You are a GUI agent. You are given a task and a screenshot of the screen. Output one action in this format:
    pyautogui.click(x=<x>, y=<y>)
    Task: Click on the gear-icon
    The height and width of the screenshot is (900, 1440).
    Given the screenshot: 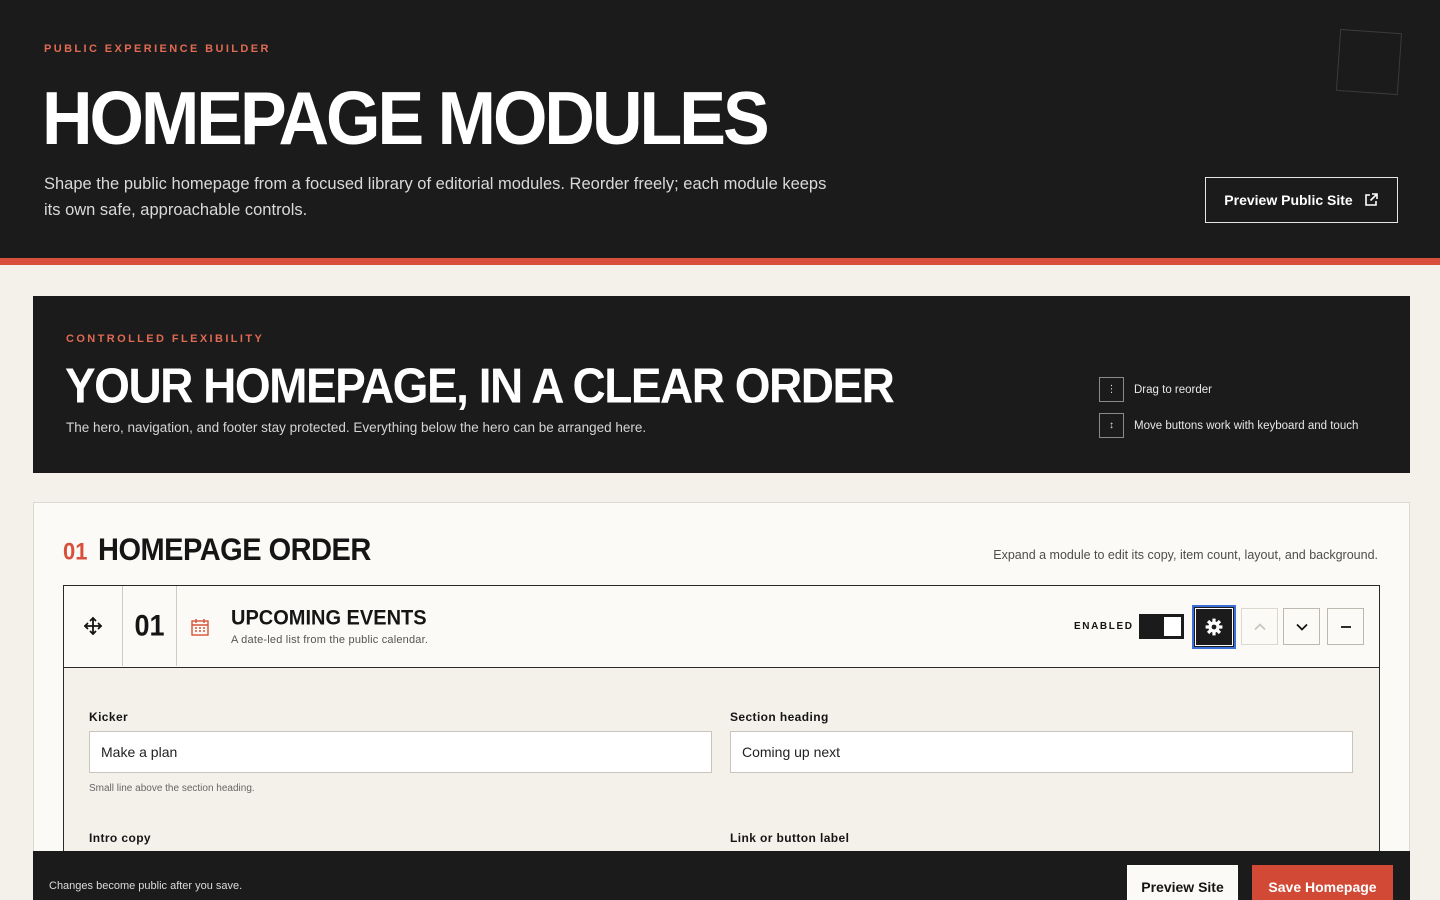 What is the action you would take?
    pyautogui.click(x=1214, y=627)
    